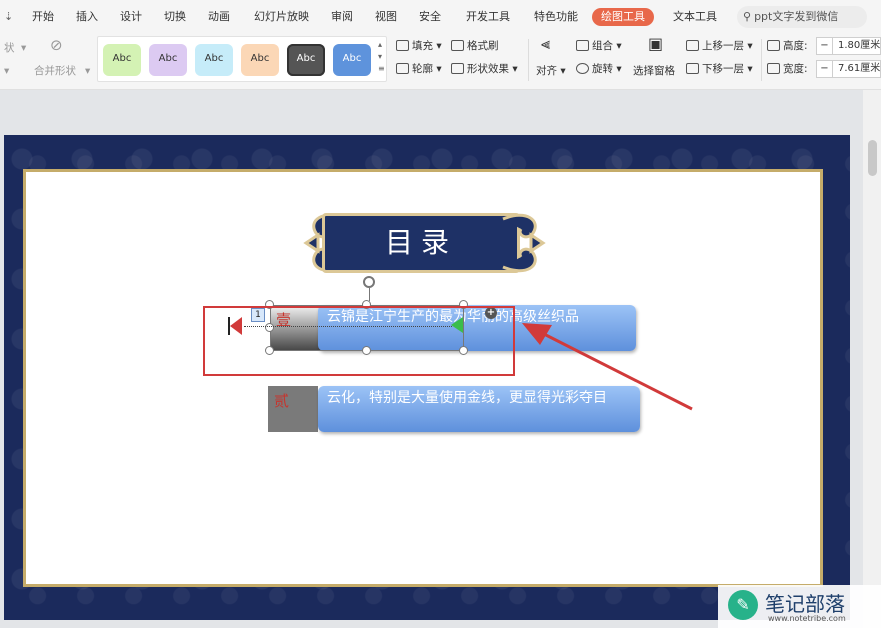  I want to click on send-backward-label: 下移一层, so click(723, 69).